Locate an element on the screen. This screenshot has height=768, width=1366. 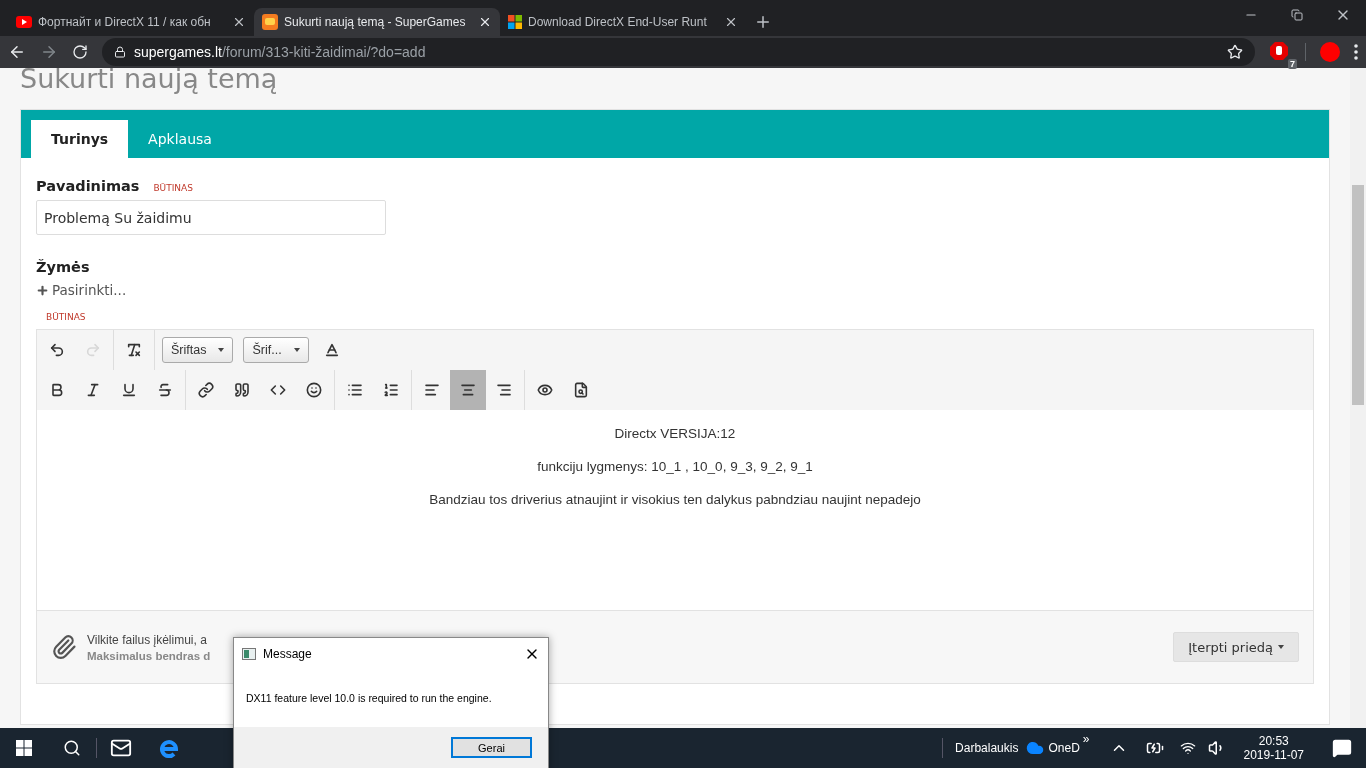
menu-icon is located at coordinates (1356, 52).